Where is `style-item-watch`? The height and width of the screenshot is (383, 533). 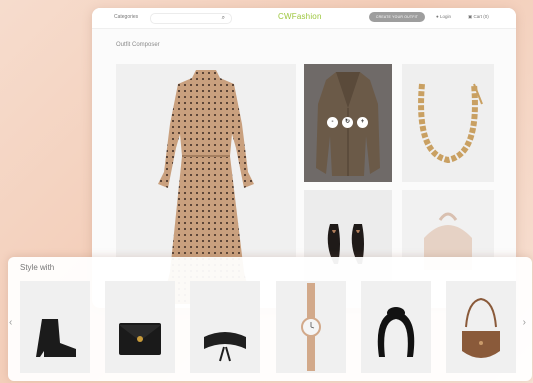
style-item-watch is located at coordinates (311, 327).